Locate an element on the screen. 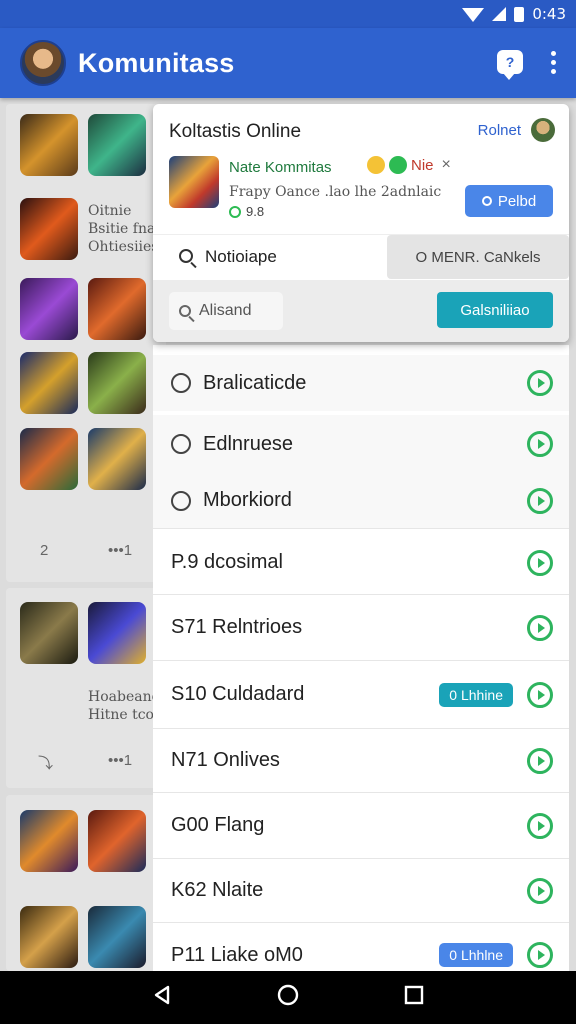 The height and width of the screenshot is (1024, 576). back-icon is located at coordinates (162, 997).